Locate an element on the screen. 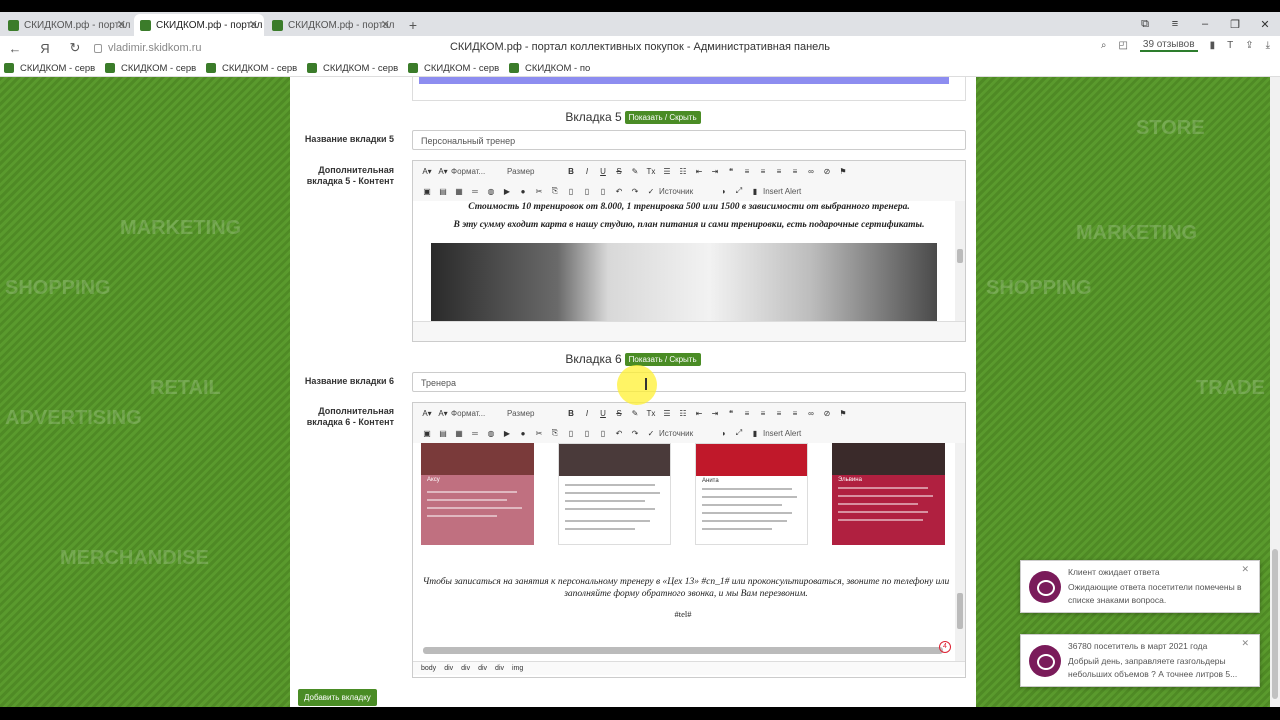 Image resolution: width=1280 pixels, height=720 pixels. protect-icon: ◰ is located at coordinates (1122, 45).